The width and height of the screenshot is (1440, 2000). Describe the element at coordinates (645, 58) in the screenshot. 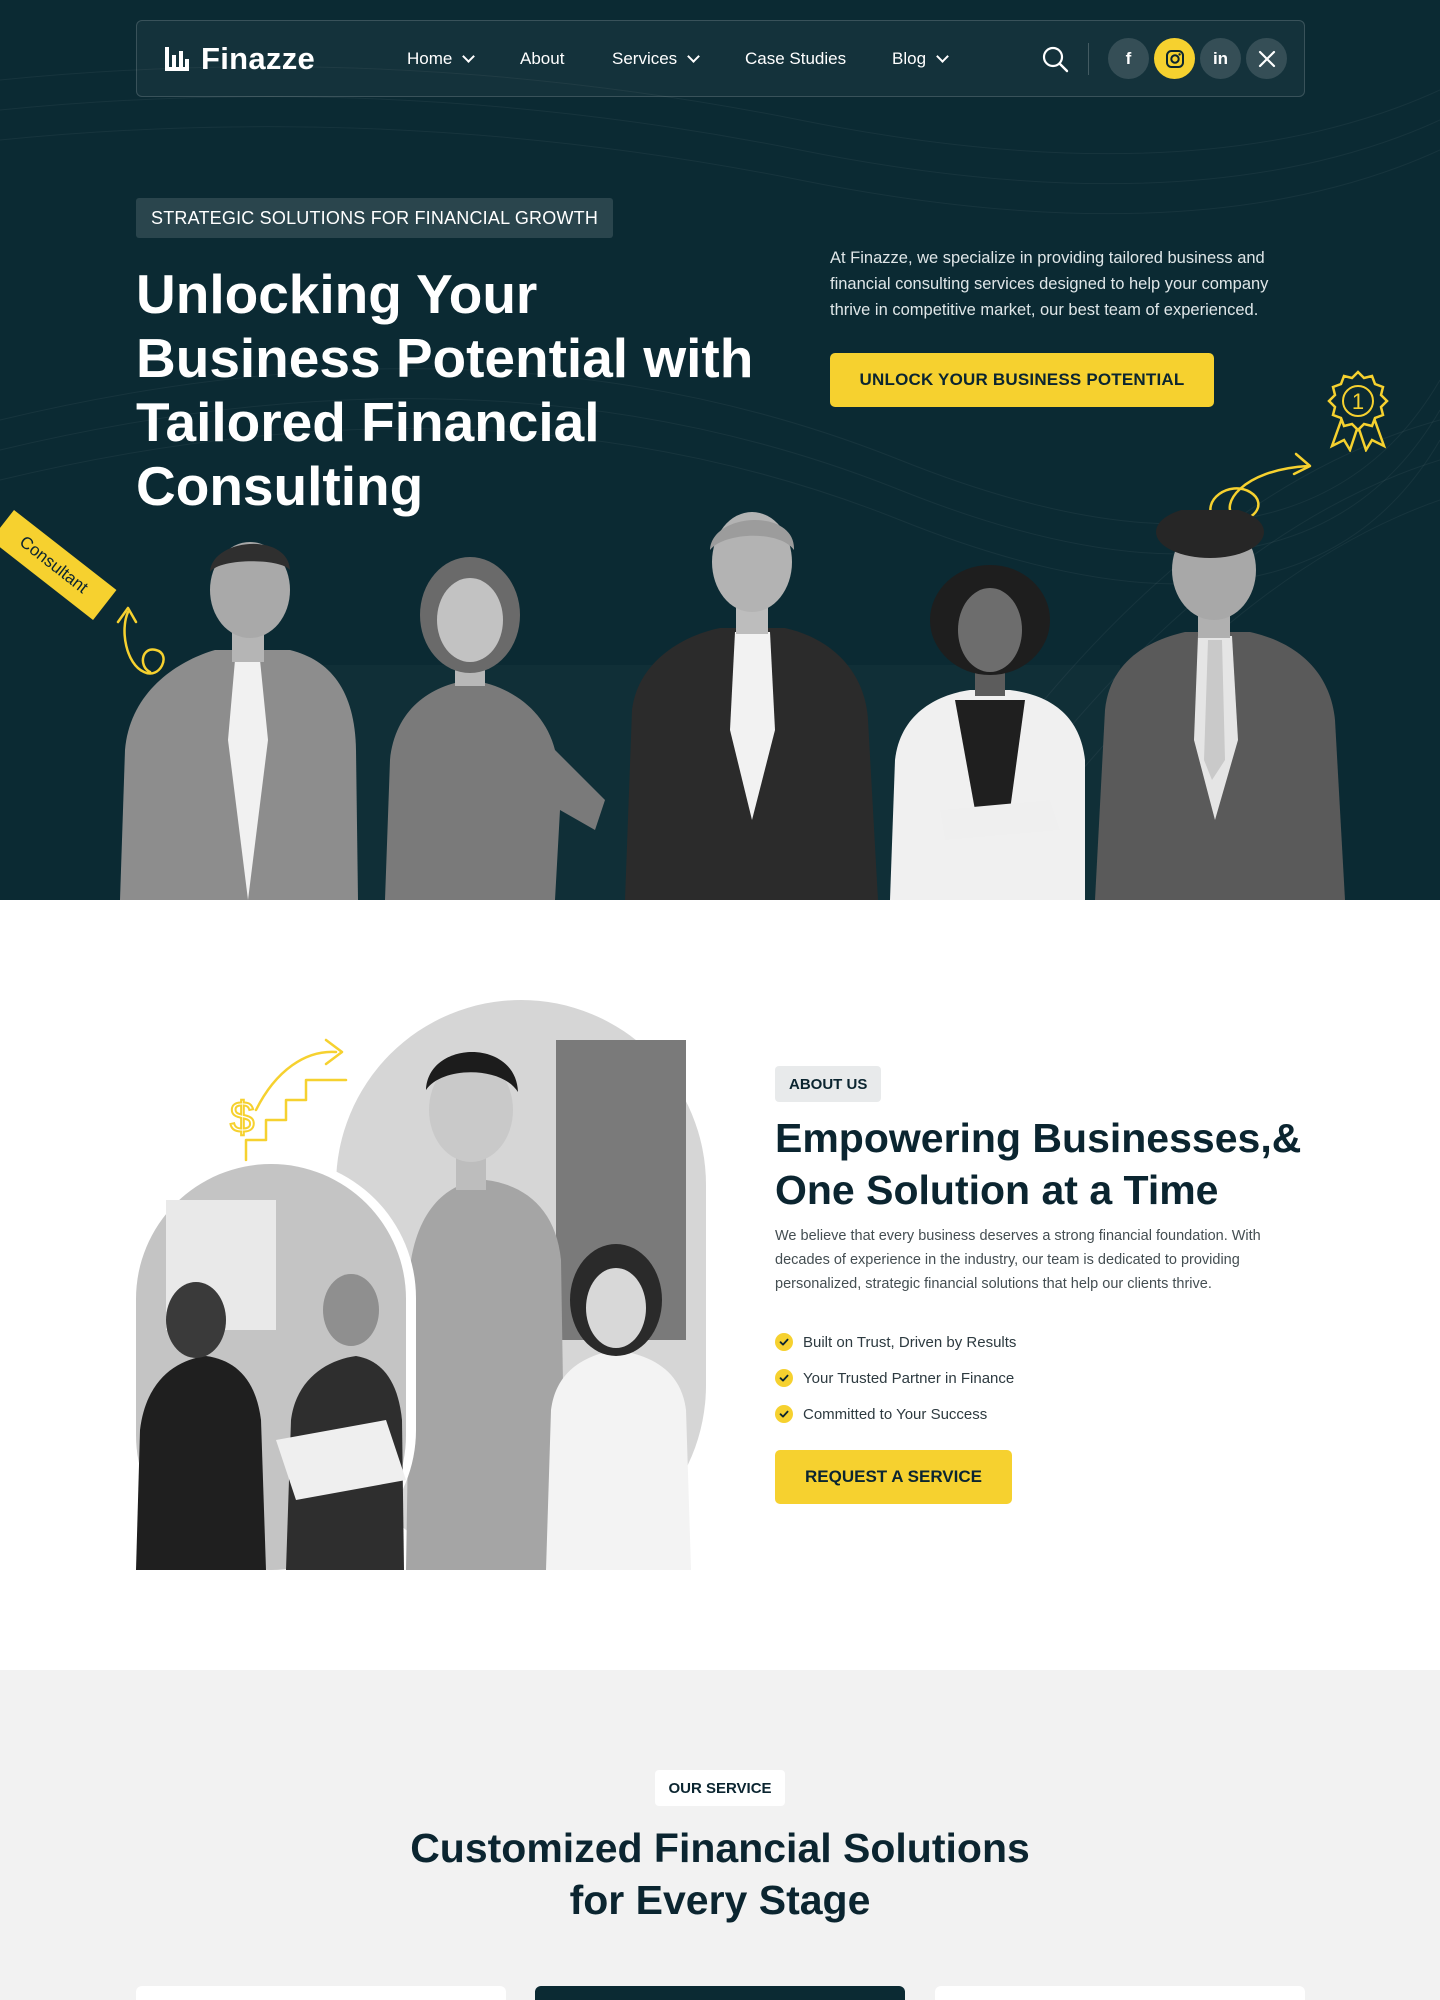

I see `nav-services-label: Services` at that location.